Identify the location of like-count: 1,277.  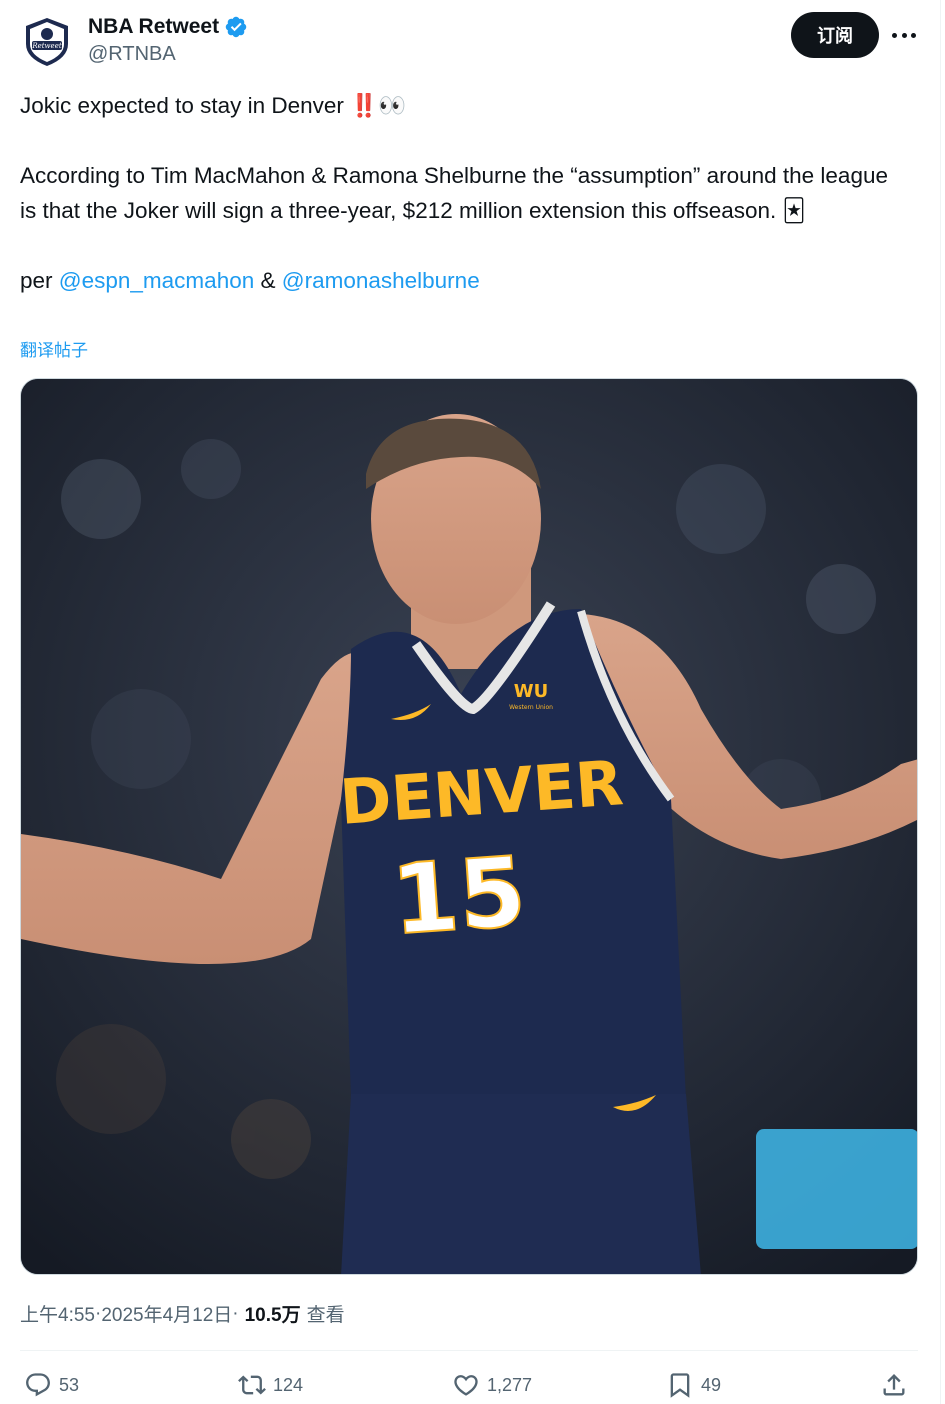
(510, 1384).